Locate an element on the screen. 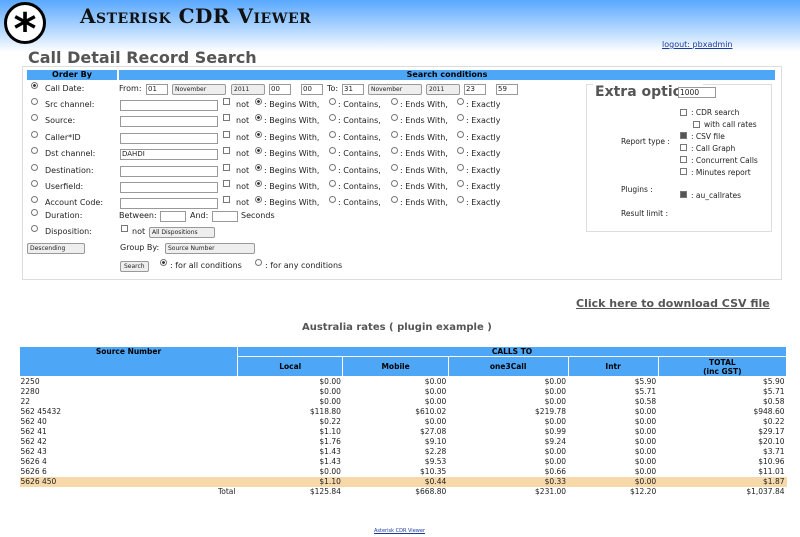 This screenshot has height=537, width=800. field-not-label: not is located at coordinates (243, 121).